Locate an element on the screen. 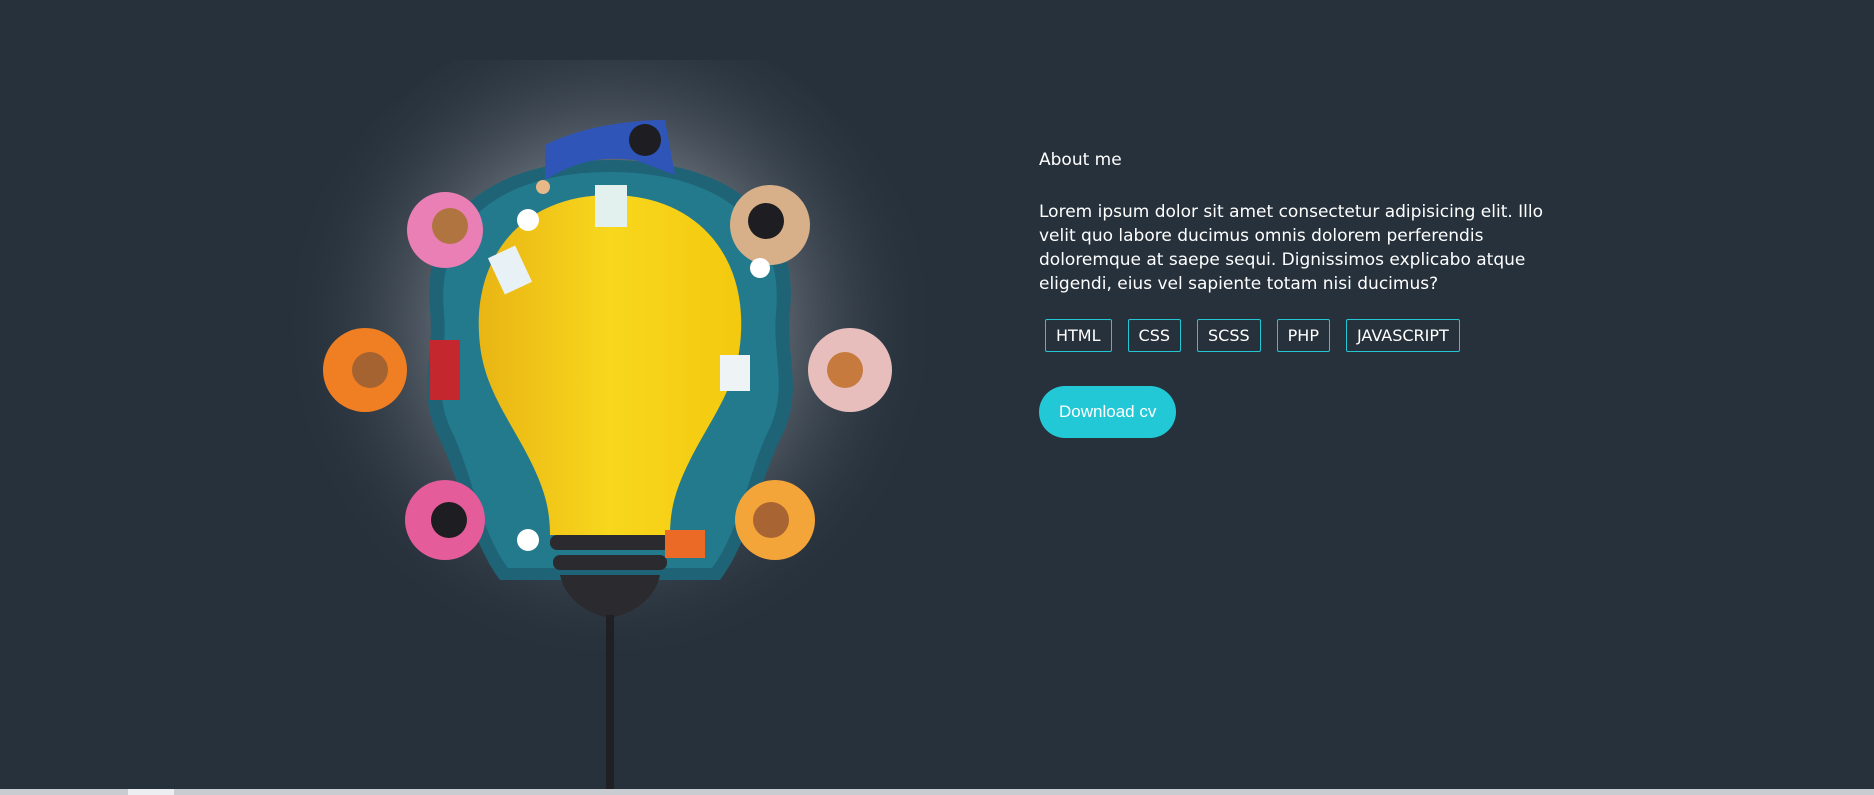 The height and width of the screenshot is (795, 1874). about-title: About me is located at coordinates (1080, 160).